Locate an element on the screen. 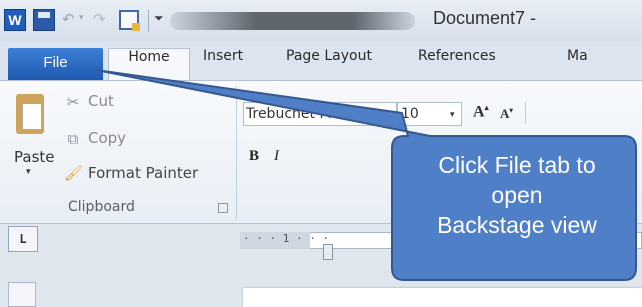 Image resolution: width=642 pixels, height=307 pixels. copy-icon: ⧉ is located at coordinates (73, 139).